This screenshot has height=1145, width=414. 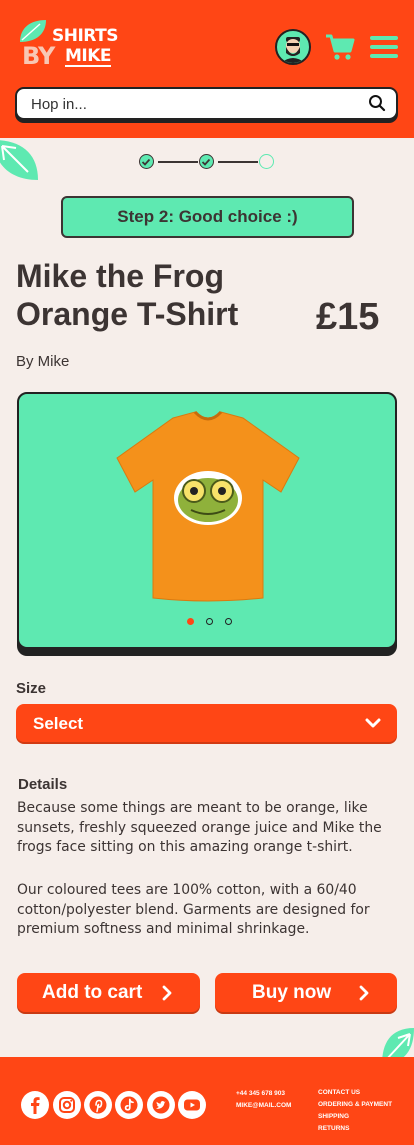 I want to click on step-1-complete-icon, so click(x=146, y=161).